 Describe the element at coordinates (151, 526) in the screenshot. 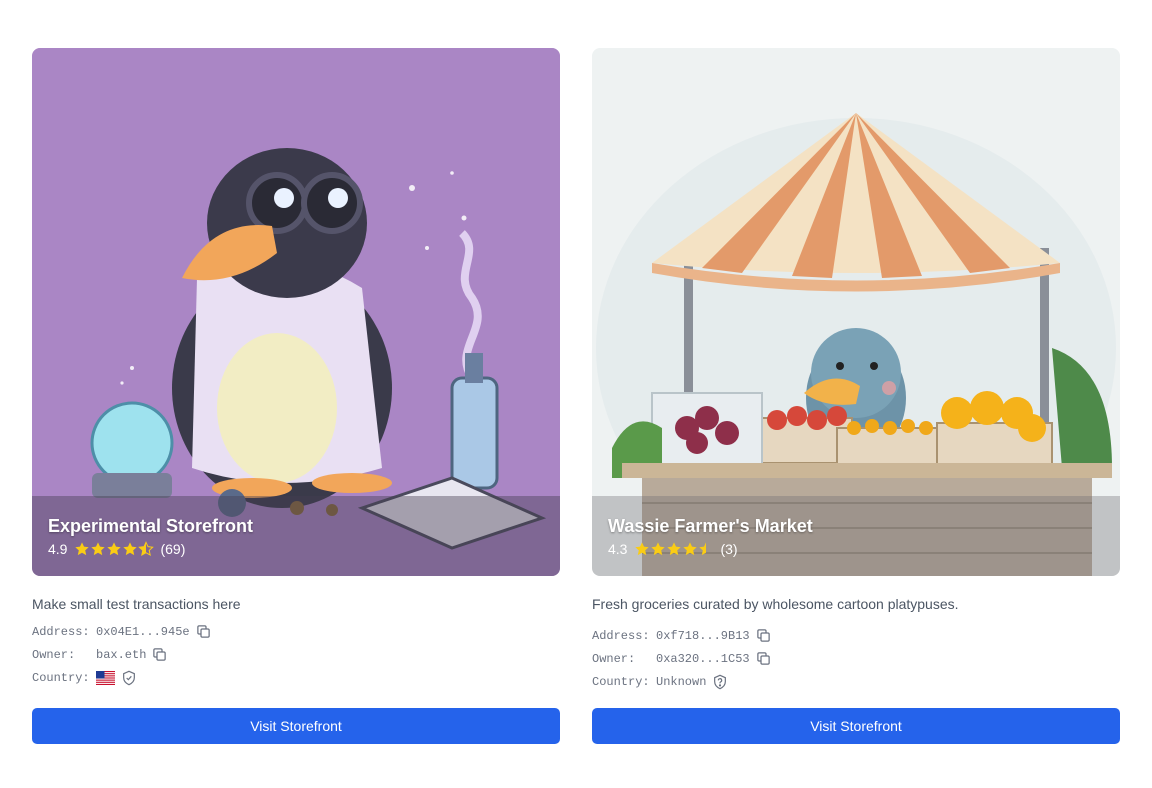

I see `store-name: Experimental Storefront` at that location.